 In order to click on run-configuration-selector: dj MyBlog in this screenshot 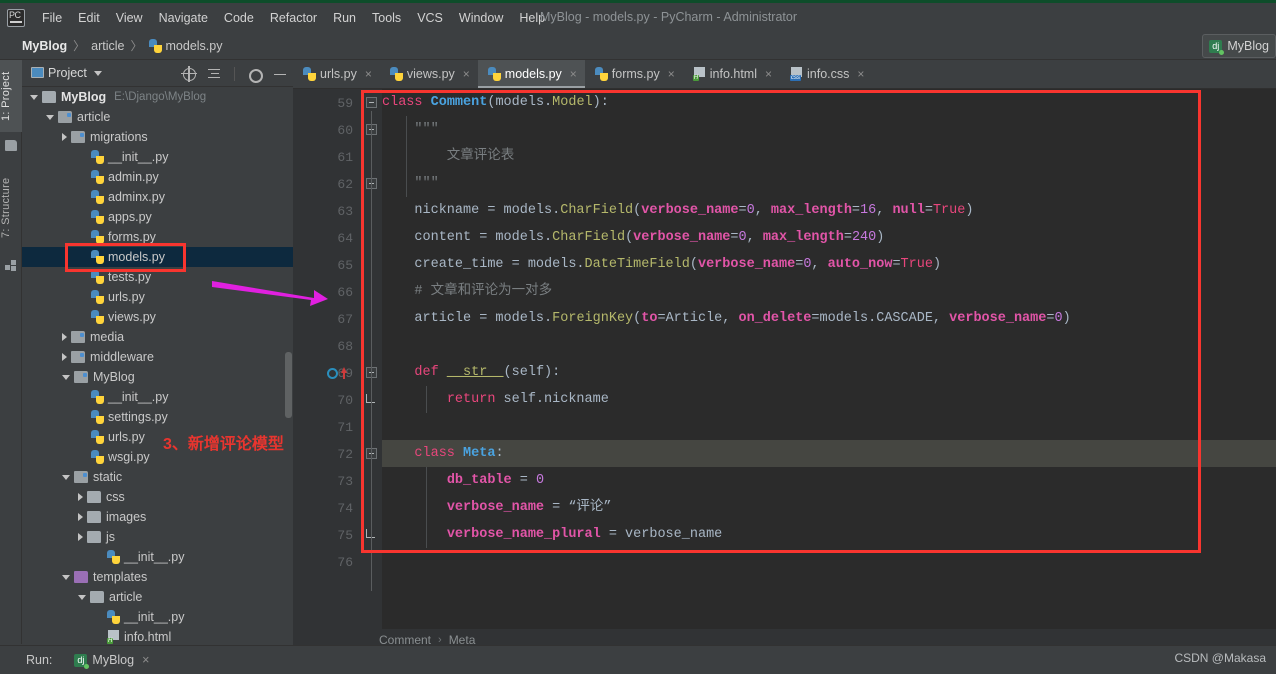, I will do `click(1239, 46)`.